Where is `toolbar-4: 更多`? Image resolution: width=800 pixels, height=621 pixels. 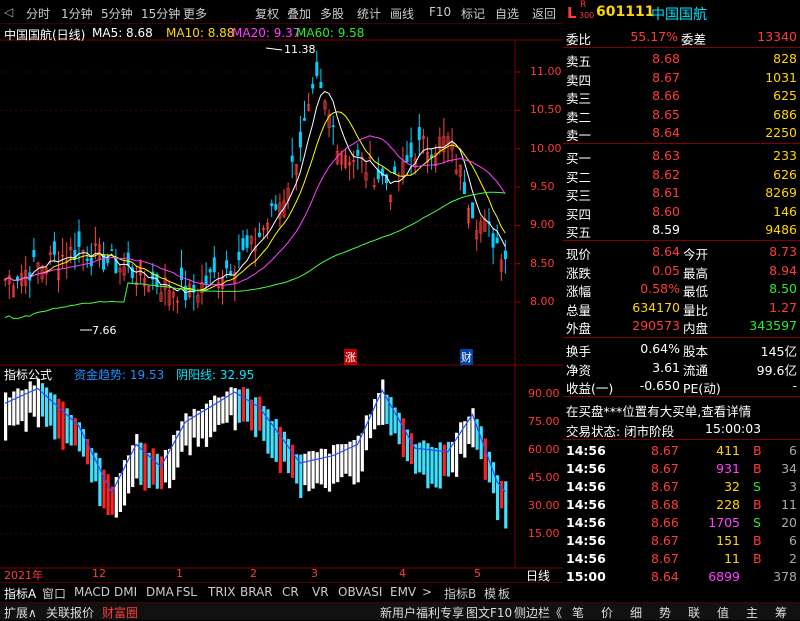 toolbar-4: 更多 is located at coordinates (195, 13).